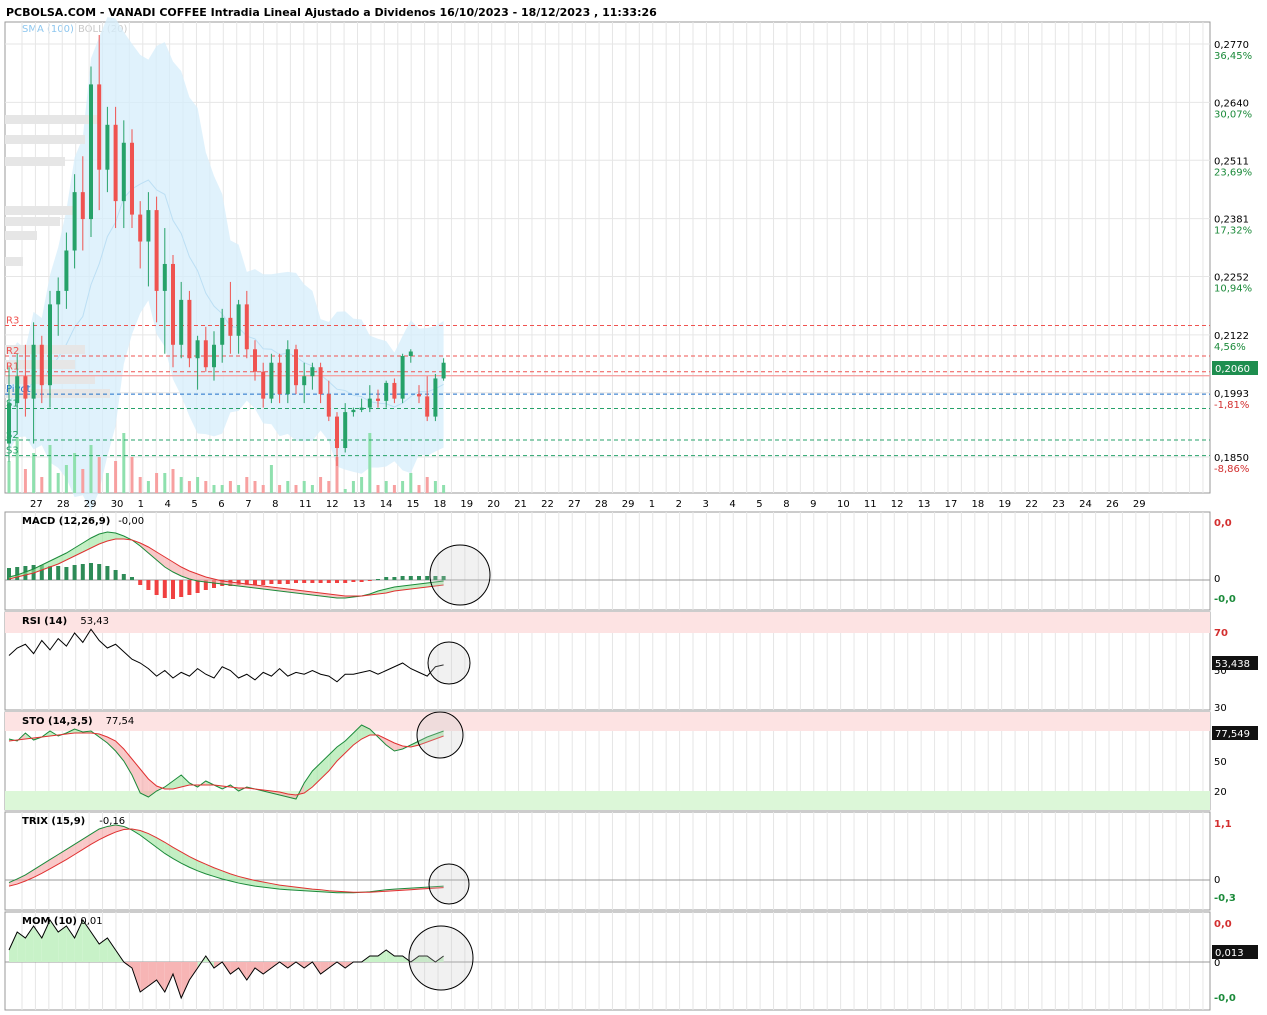 This screenshot has width=1267, height=1015. Describe the element at coordinates (112, 821) in the screenshot. I see `trix-value: -0,16` at that location.